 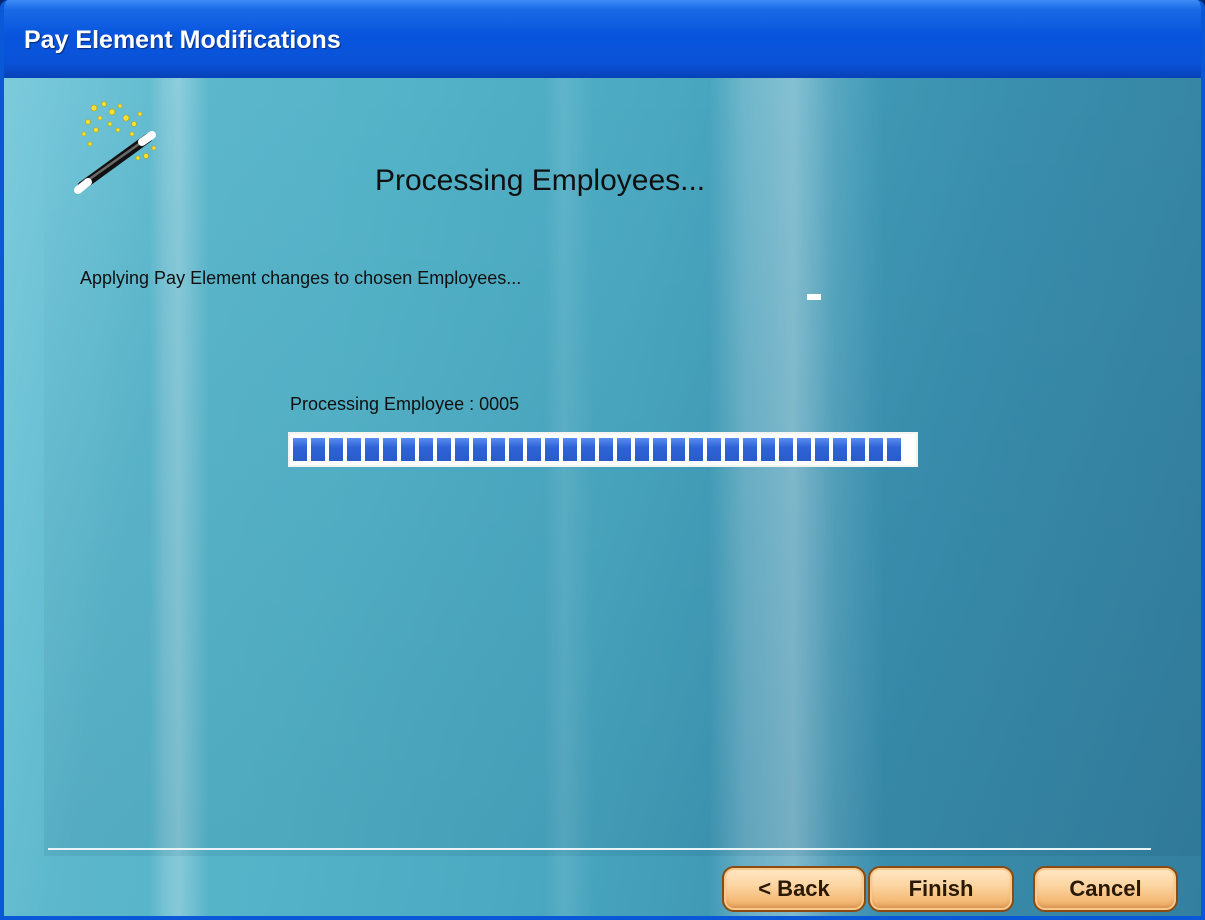 I want to click on divider, so click(x=599, y=849).